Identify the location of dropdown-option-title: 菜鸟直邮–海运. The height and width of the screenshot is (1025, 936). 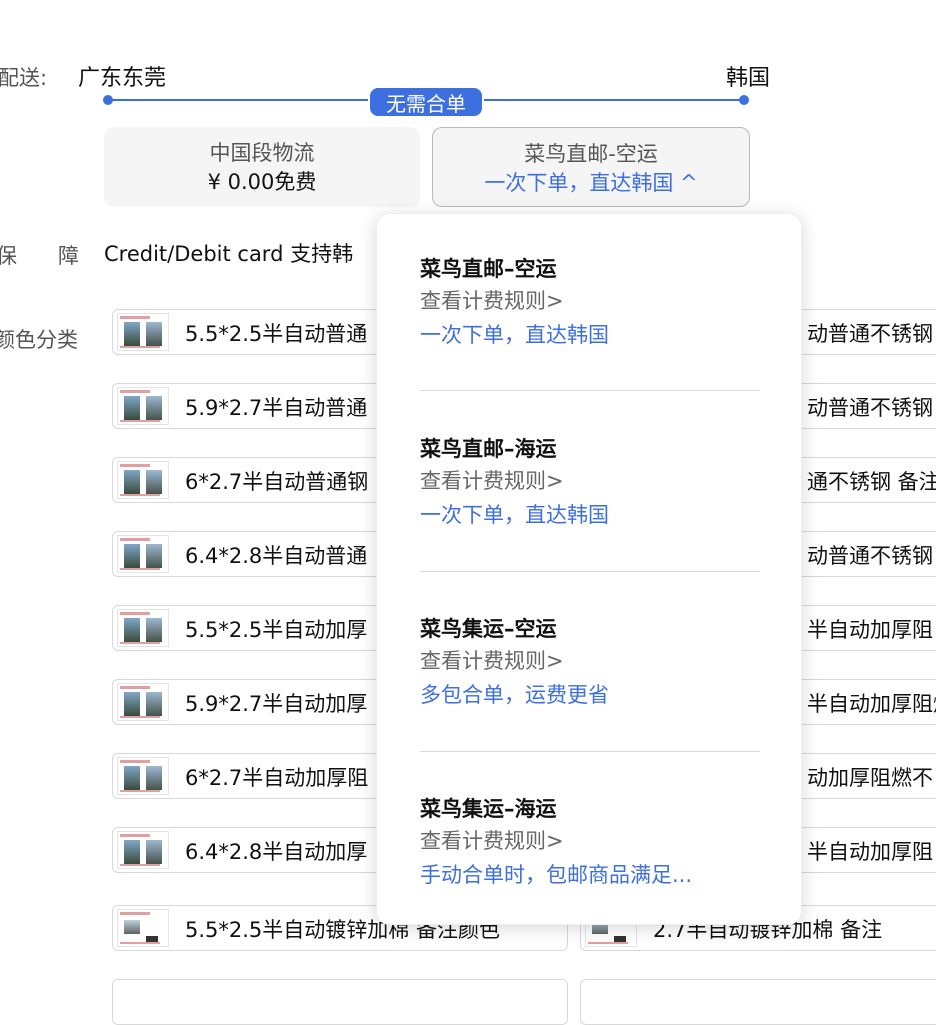
(488, 449).